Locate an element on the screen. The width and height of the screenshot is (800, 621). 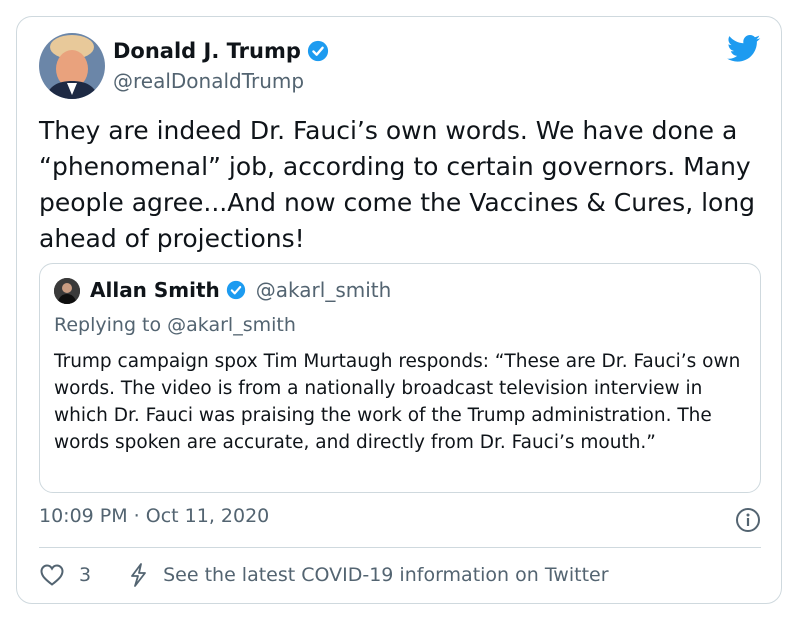
author-name: Donald J. Trump is located at coordinates (207, 51).